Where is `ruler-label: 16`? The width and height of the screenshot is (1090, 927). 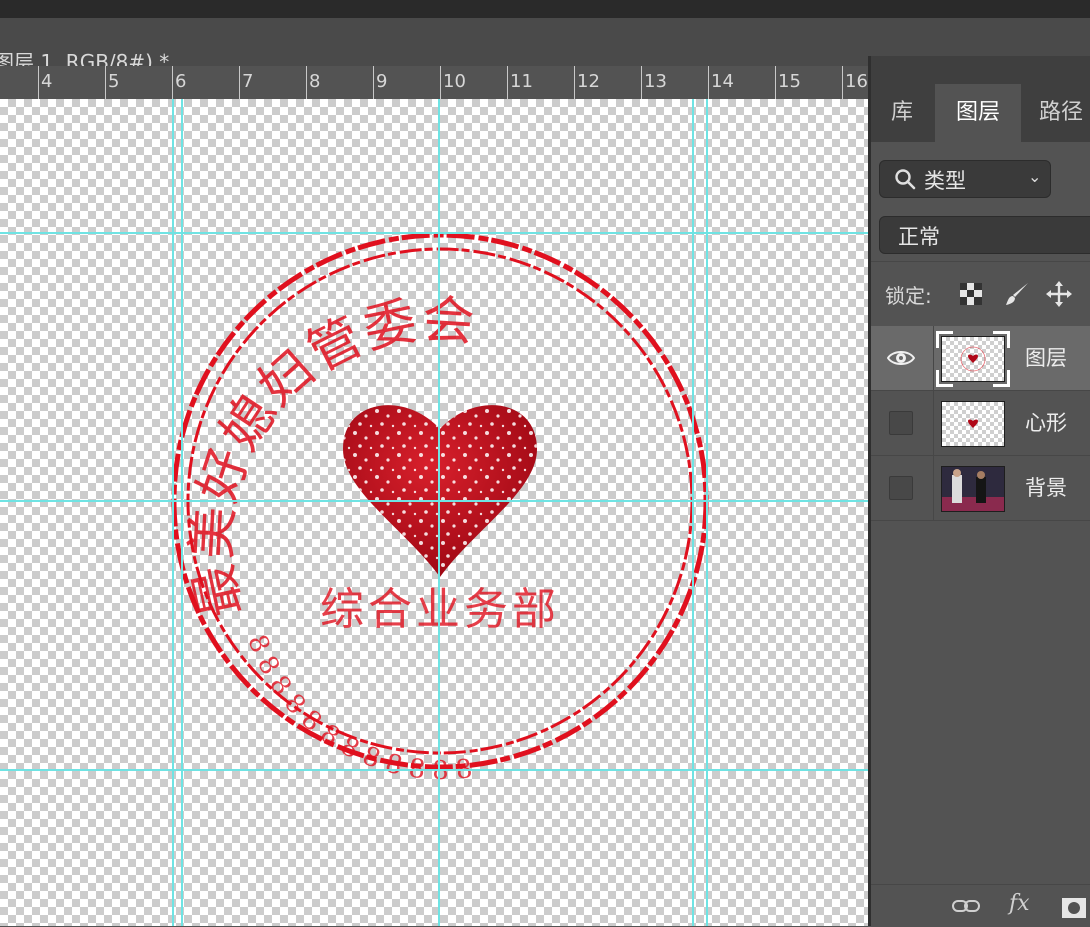
ruler-label: 16 is located at coordinates (856, 81).